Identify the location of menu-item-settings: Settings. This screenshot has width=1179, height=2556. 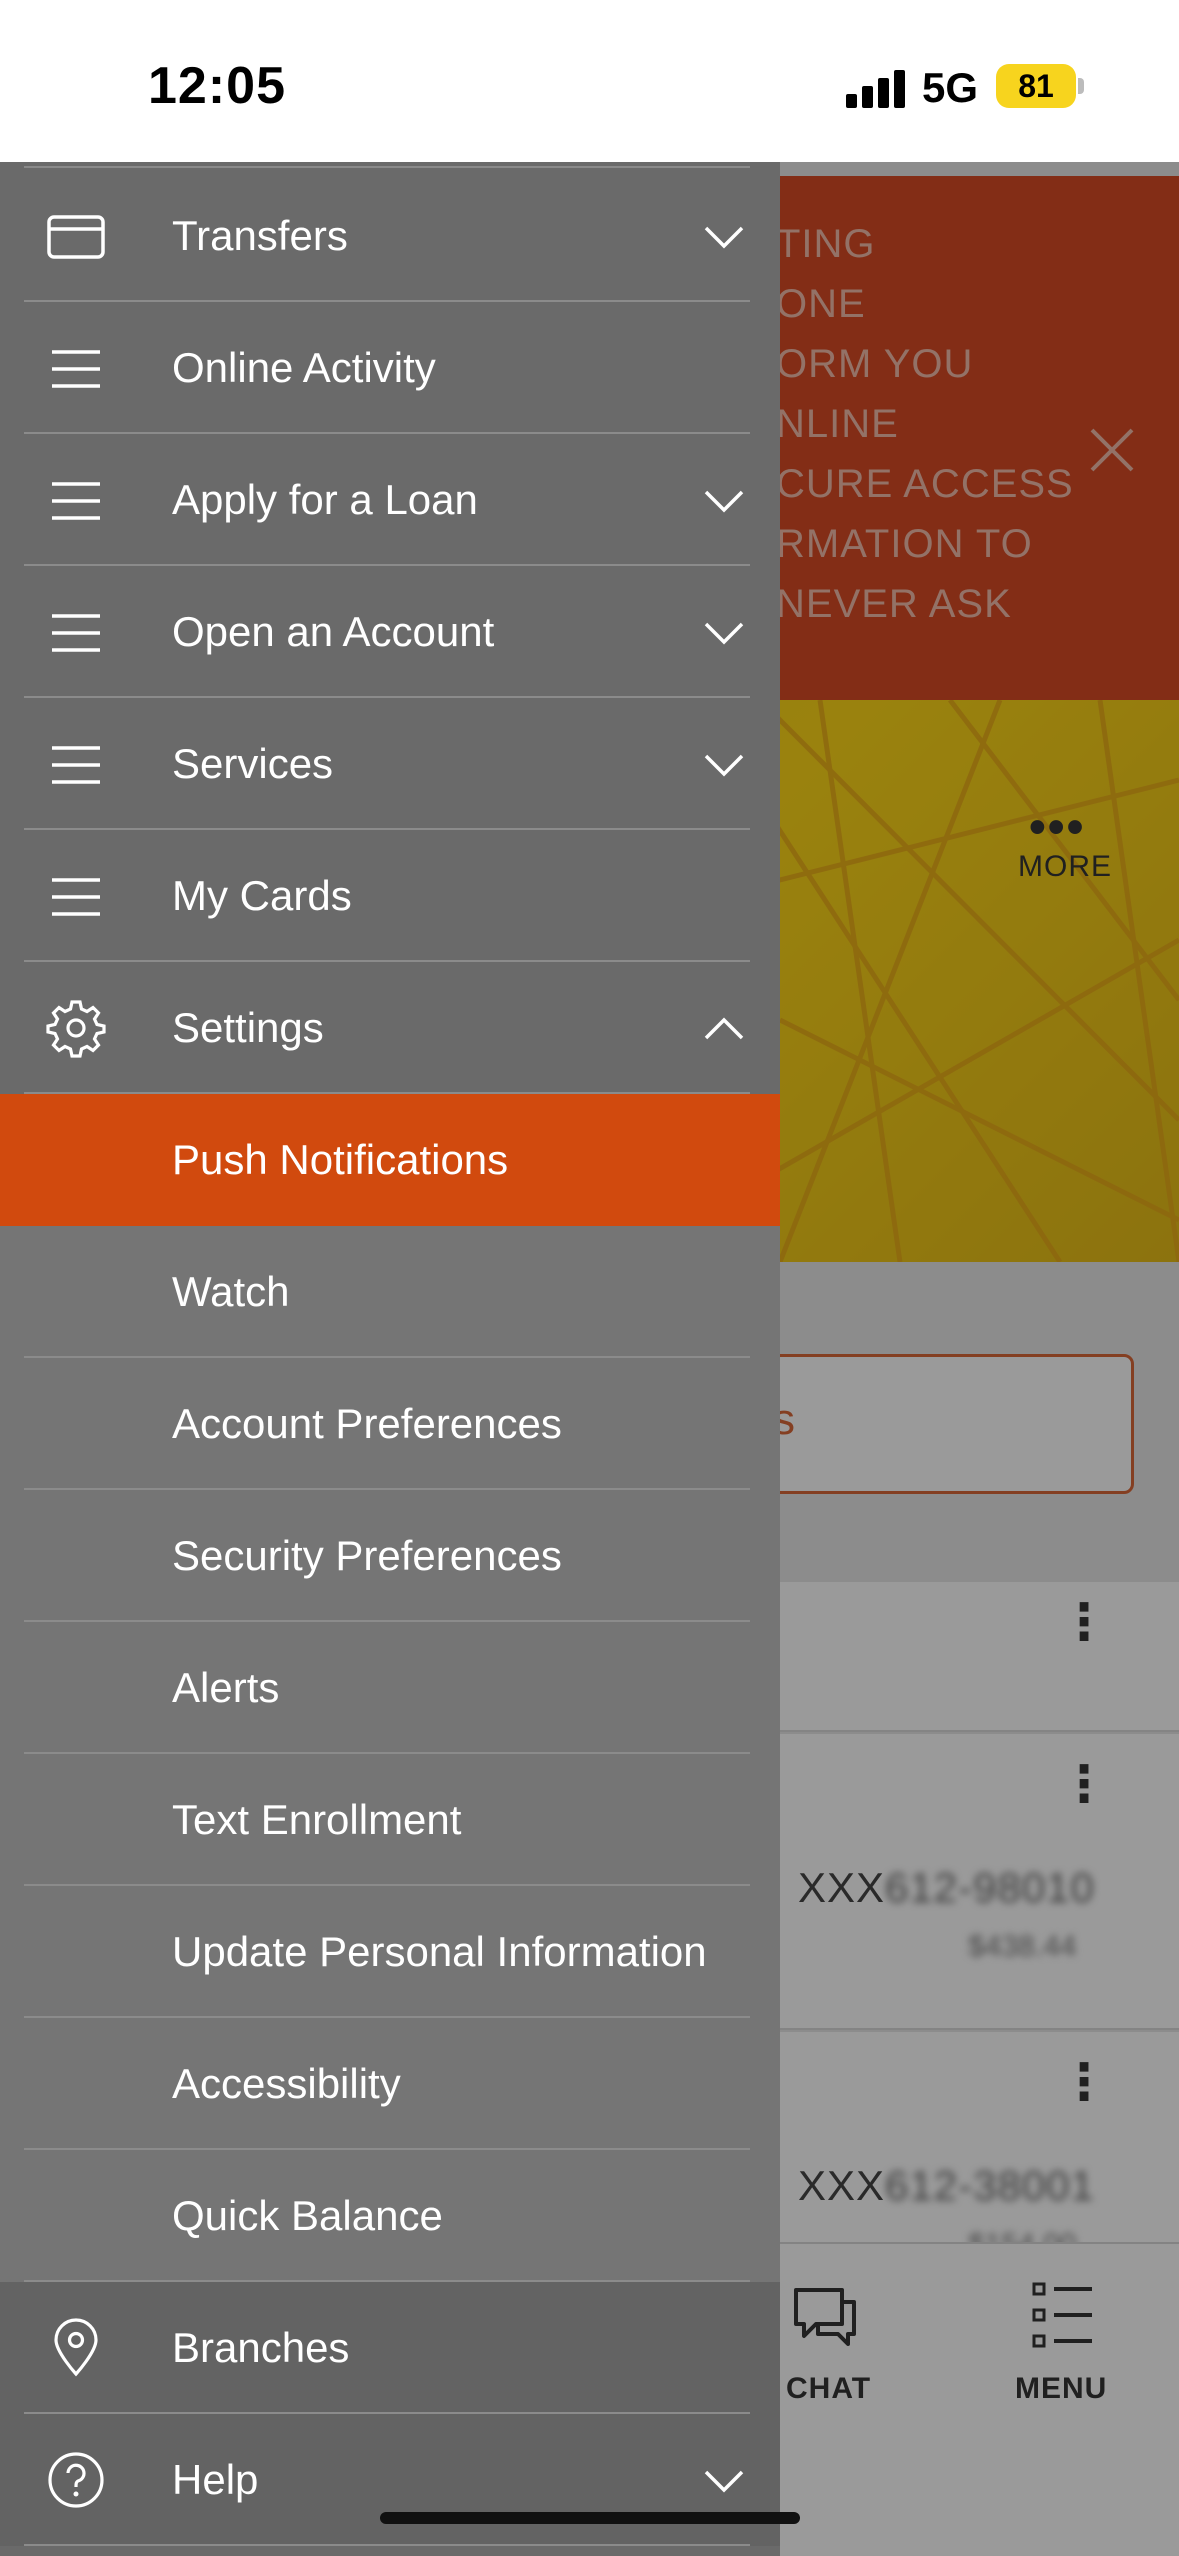
(390, 1028).